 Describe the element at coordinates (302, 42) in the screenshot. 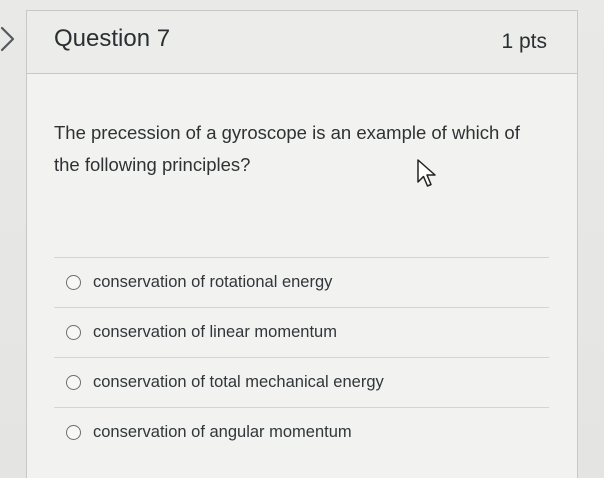

I see `question-header: Question 7 1 pts` at that location.